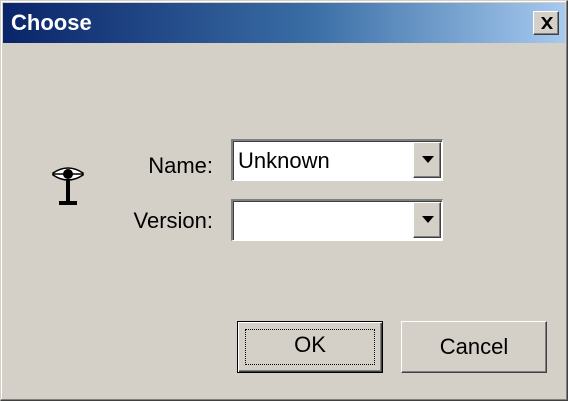 The image size is (568, 401). I want to click on version-dropdown-button, so click(427, 220).